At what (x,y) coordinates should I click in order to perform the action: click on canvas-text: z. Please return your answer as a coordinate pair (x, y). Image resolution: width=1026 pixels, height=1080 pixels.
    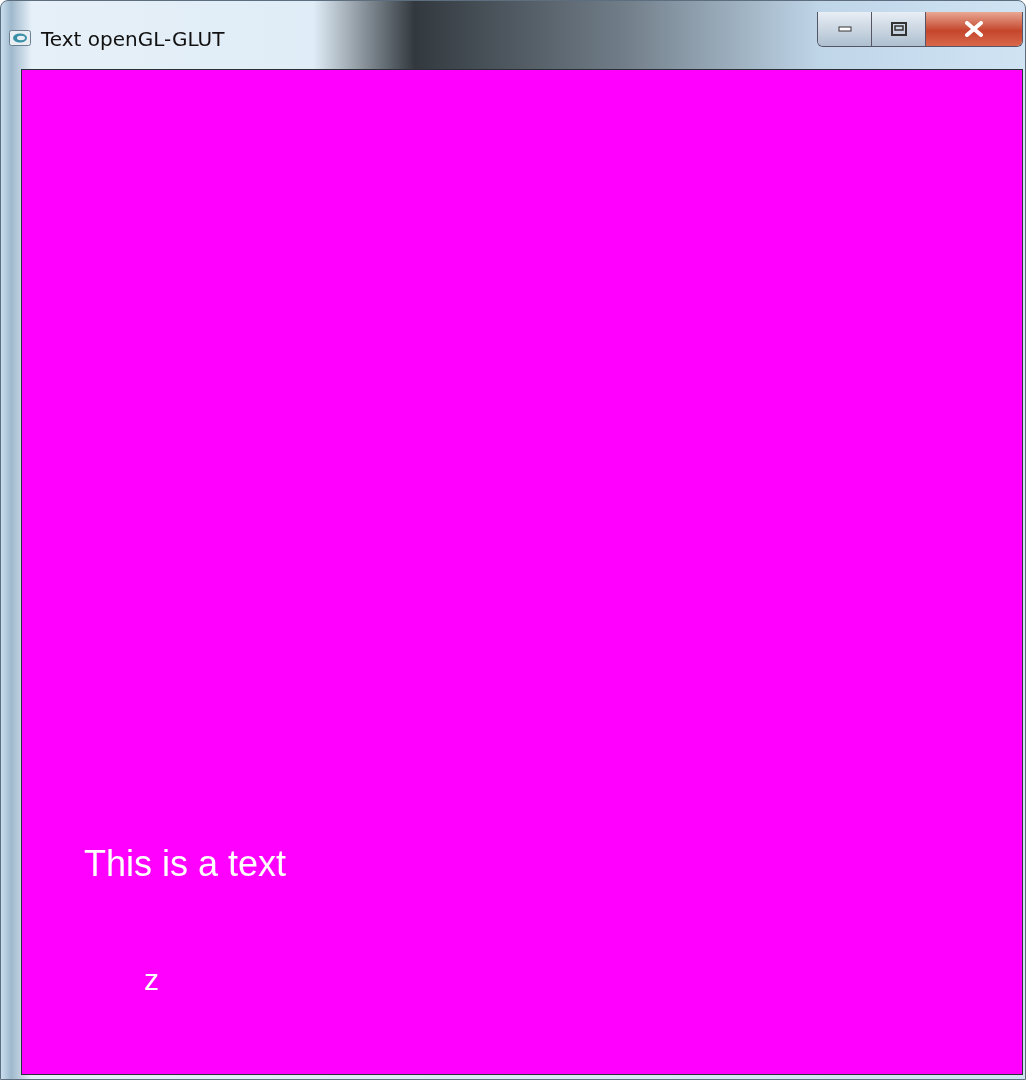
    Looking at the image, I should click on (151, 980).